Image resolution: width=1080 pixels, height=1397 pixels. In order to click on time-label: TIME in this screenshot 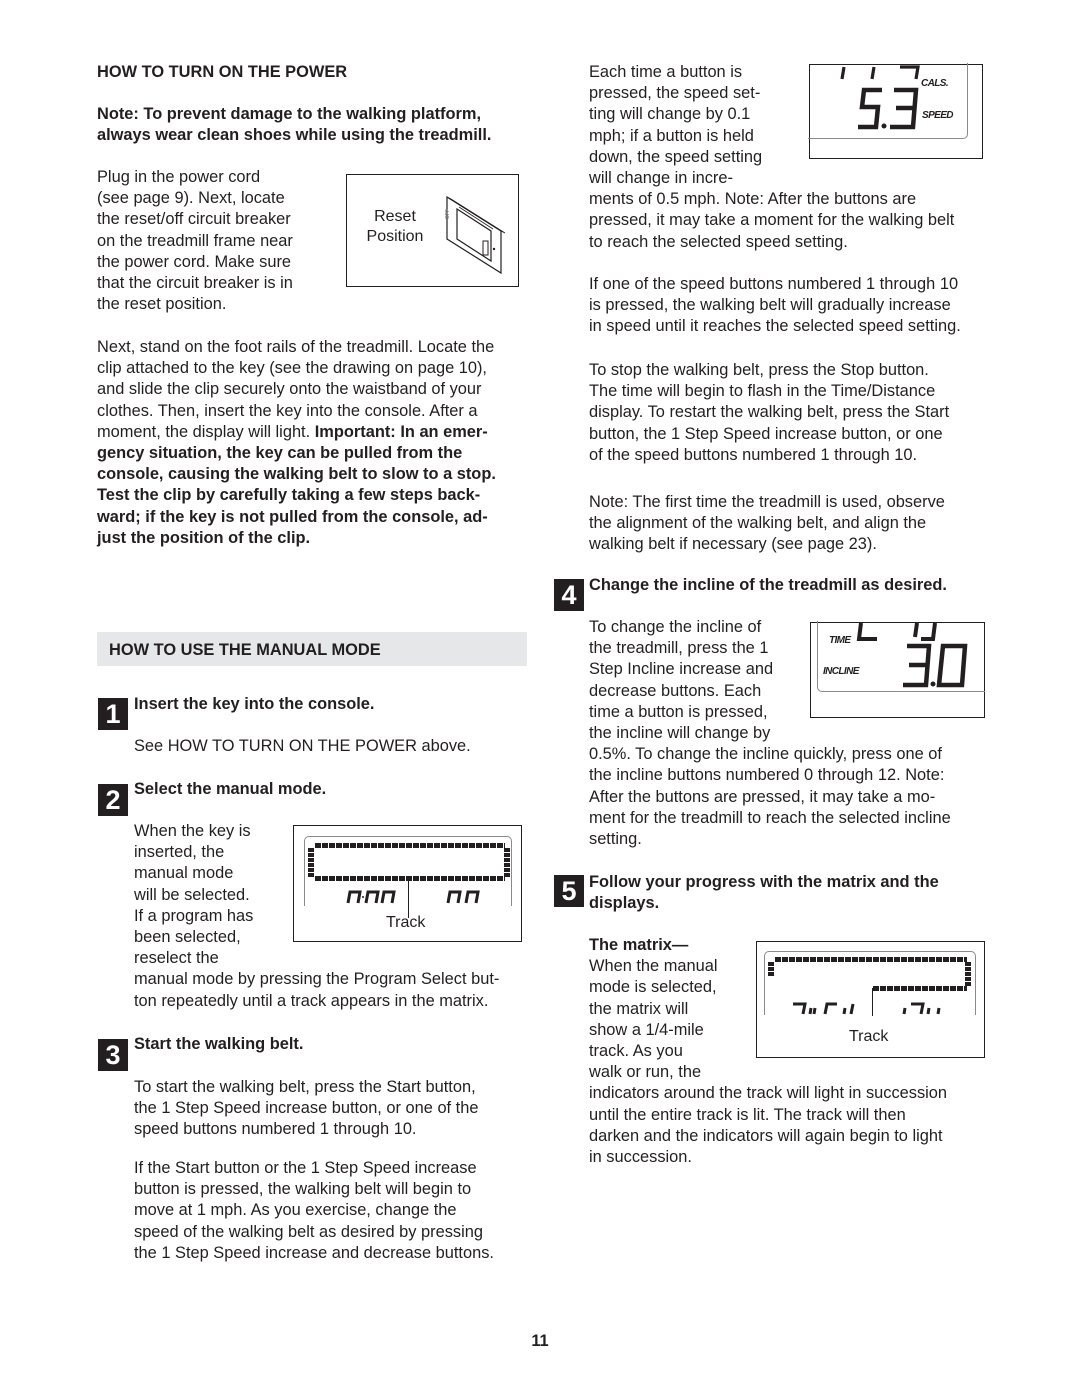, I will do `click(840, 640)`.